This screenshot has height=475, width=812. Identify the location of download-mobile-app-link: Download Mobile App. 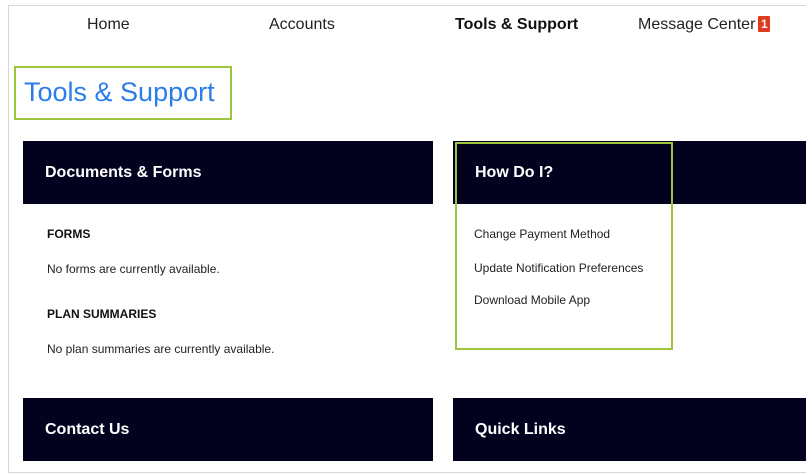
(532, 300).